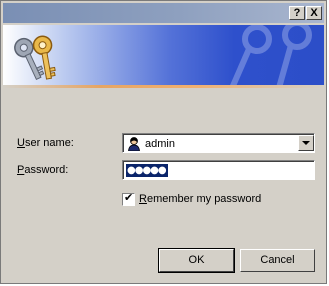 The image size is (329, 286). Describe the element at coordinates (271, 55) in the screenshot. I see `keys-watermark-icon` at that location.